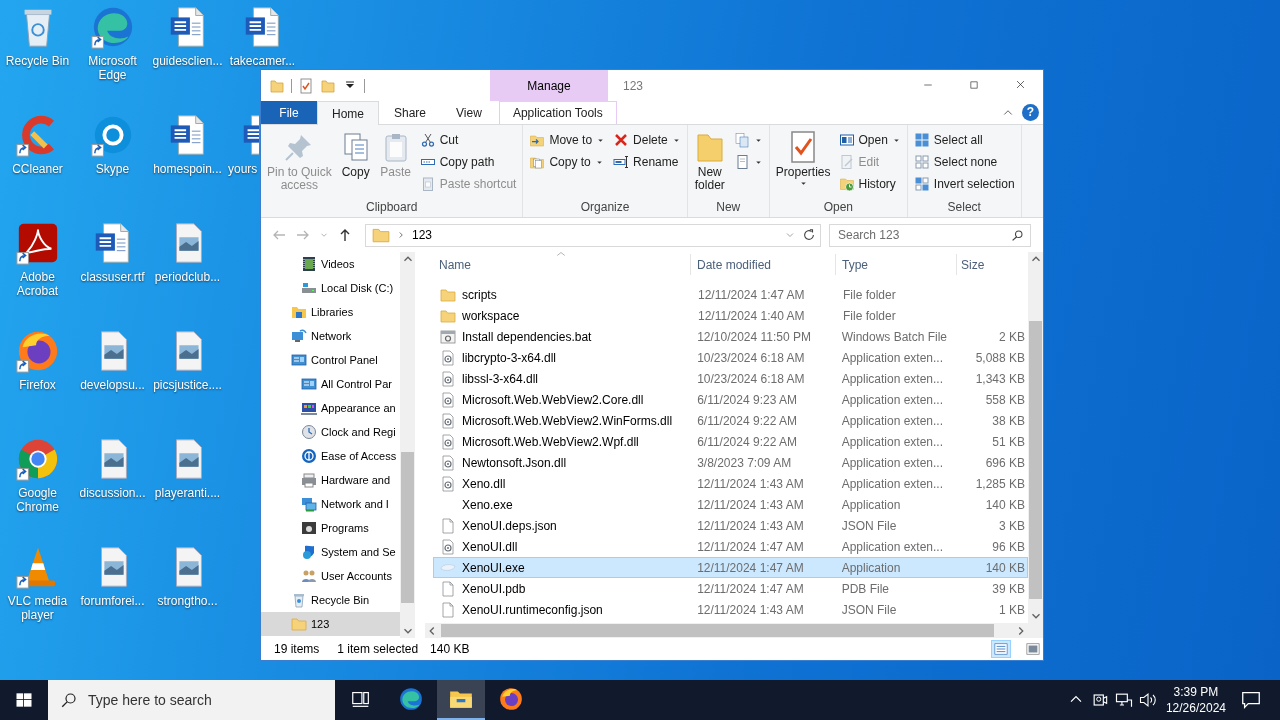 The image size is (1280, 720). Describe the element at coordinates (330, 552) in the screenshot. I see `nav-item: System and Se` at that location.